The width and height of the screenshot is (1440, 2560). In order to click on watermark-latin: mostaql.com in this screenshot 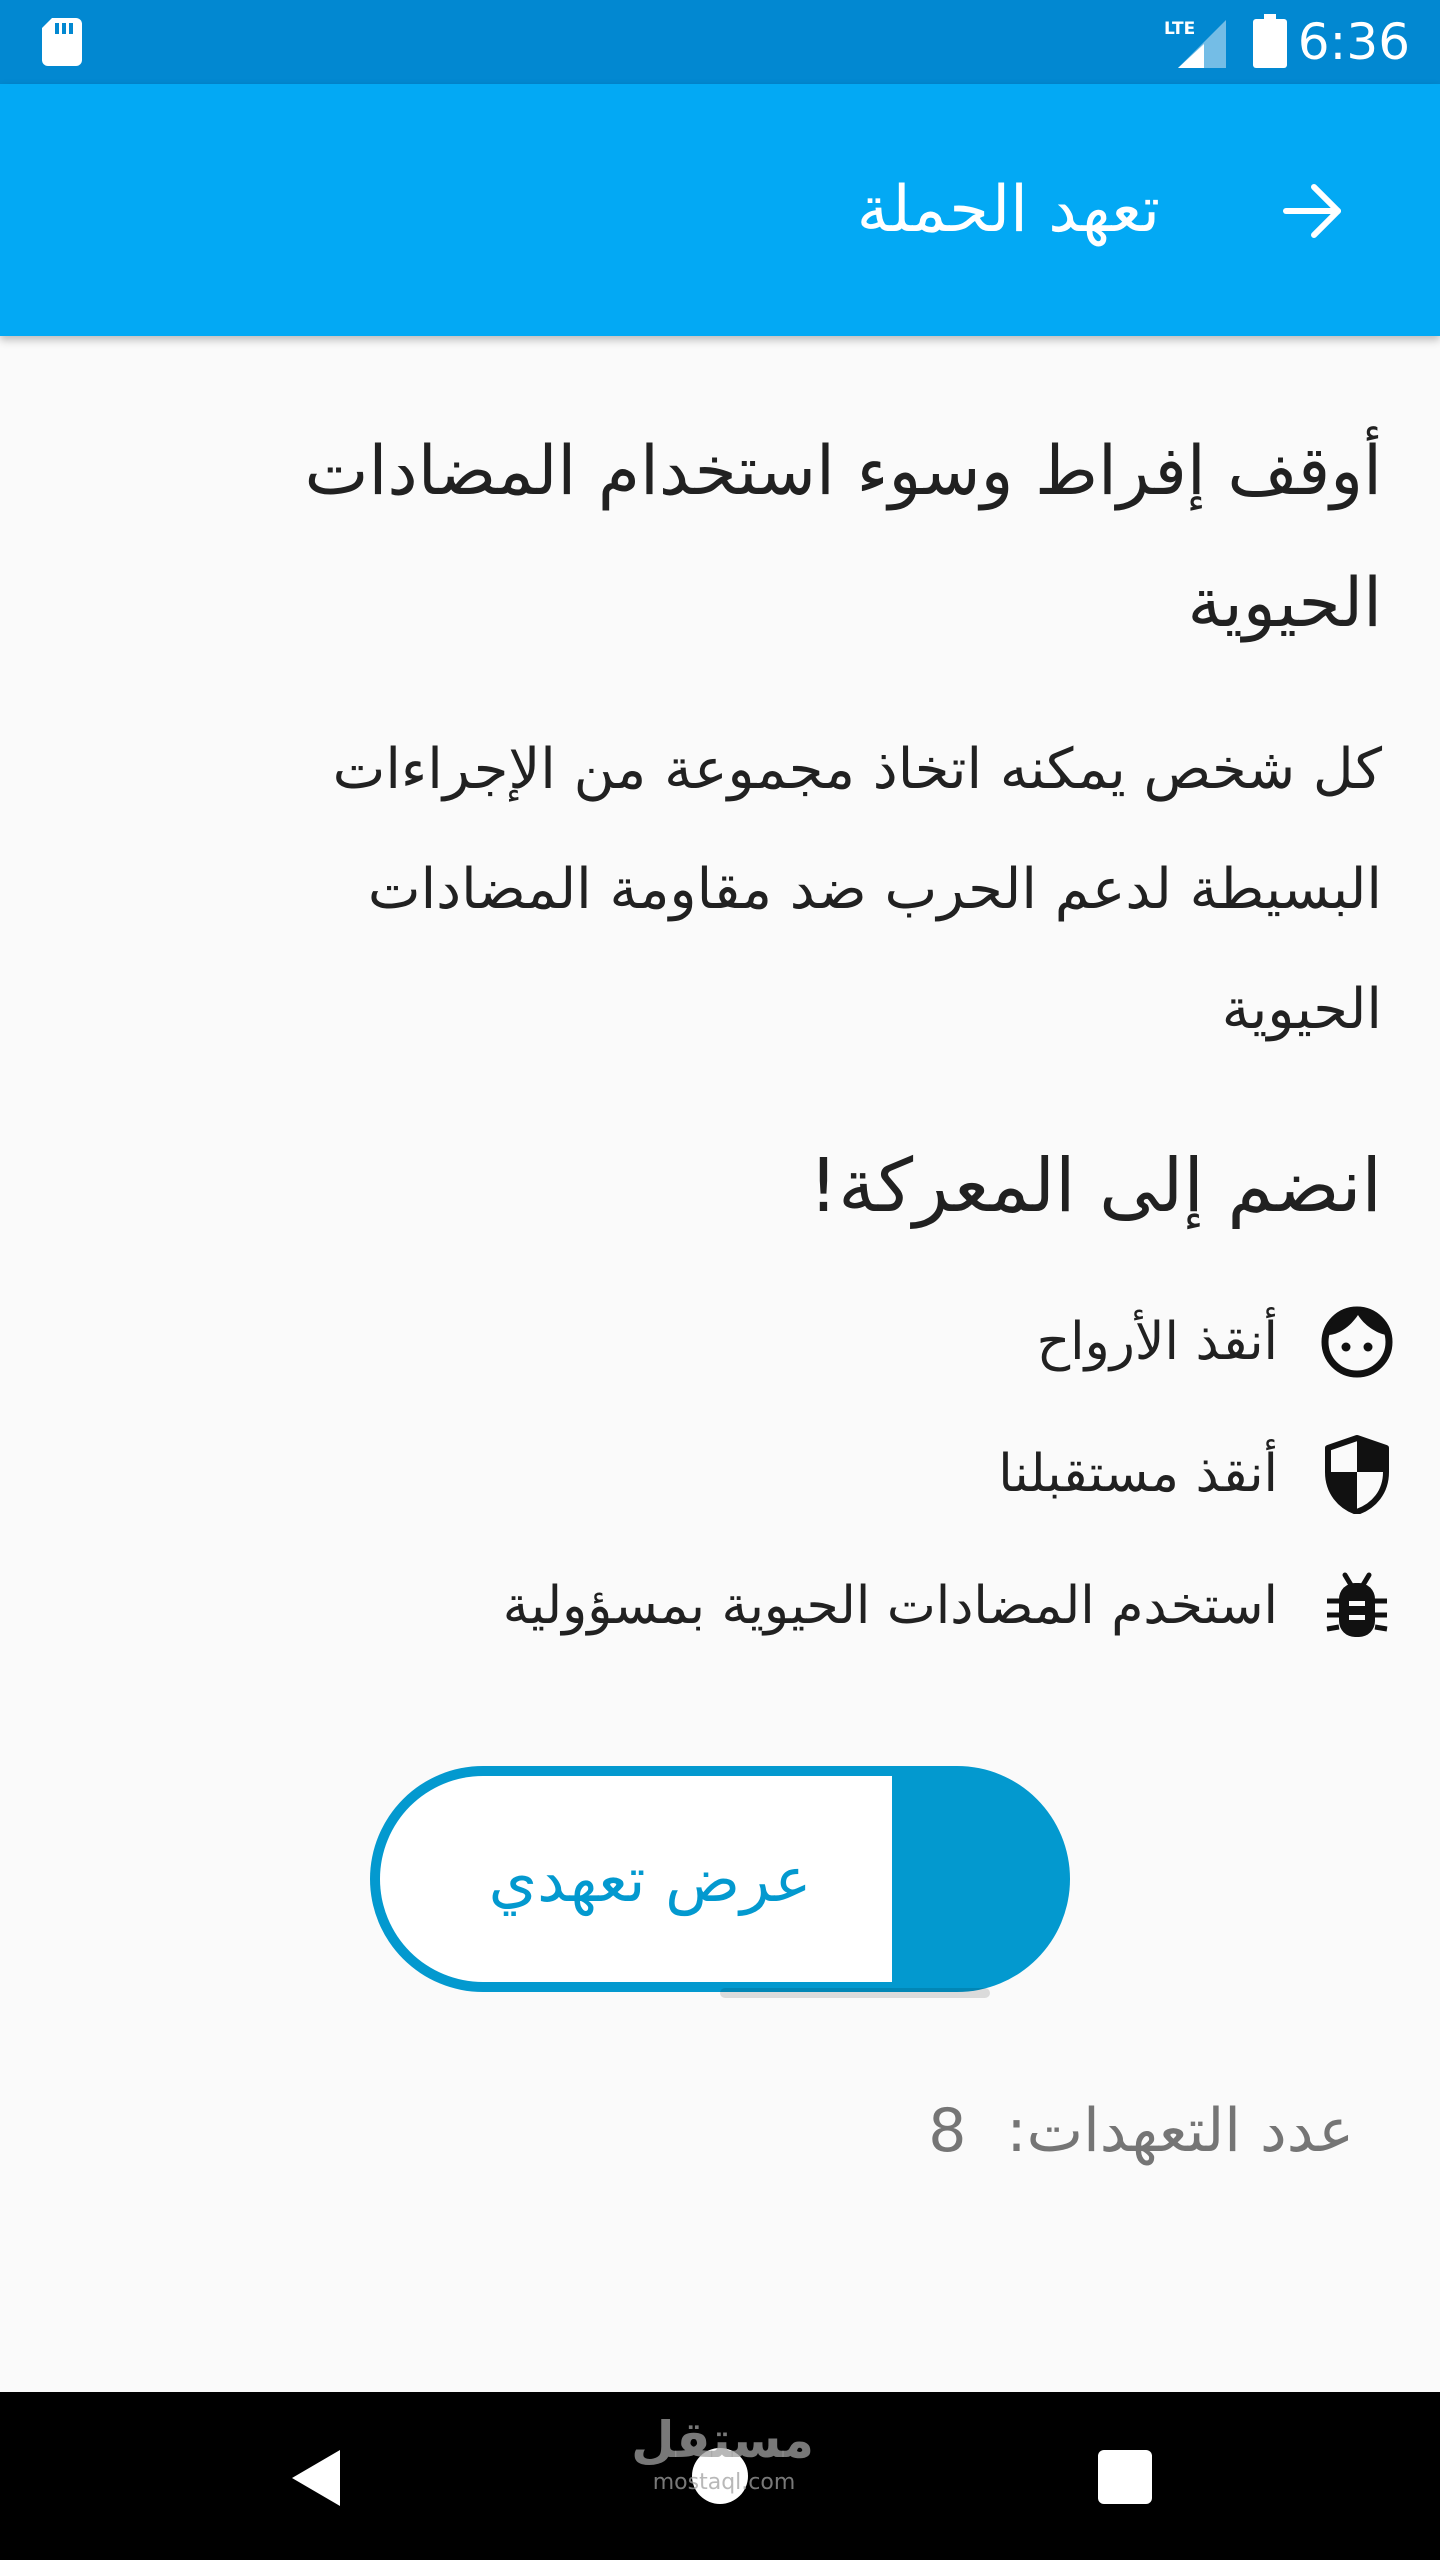, I will do `click(724, 2482)`.